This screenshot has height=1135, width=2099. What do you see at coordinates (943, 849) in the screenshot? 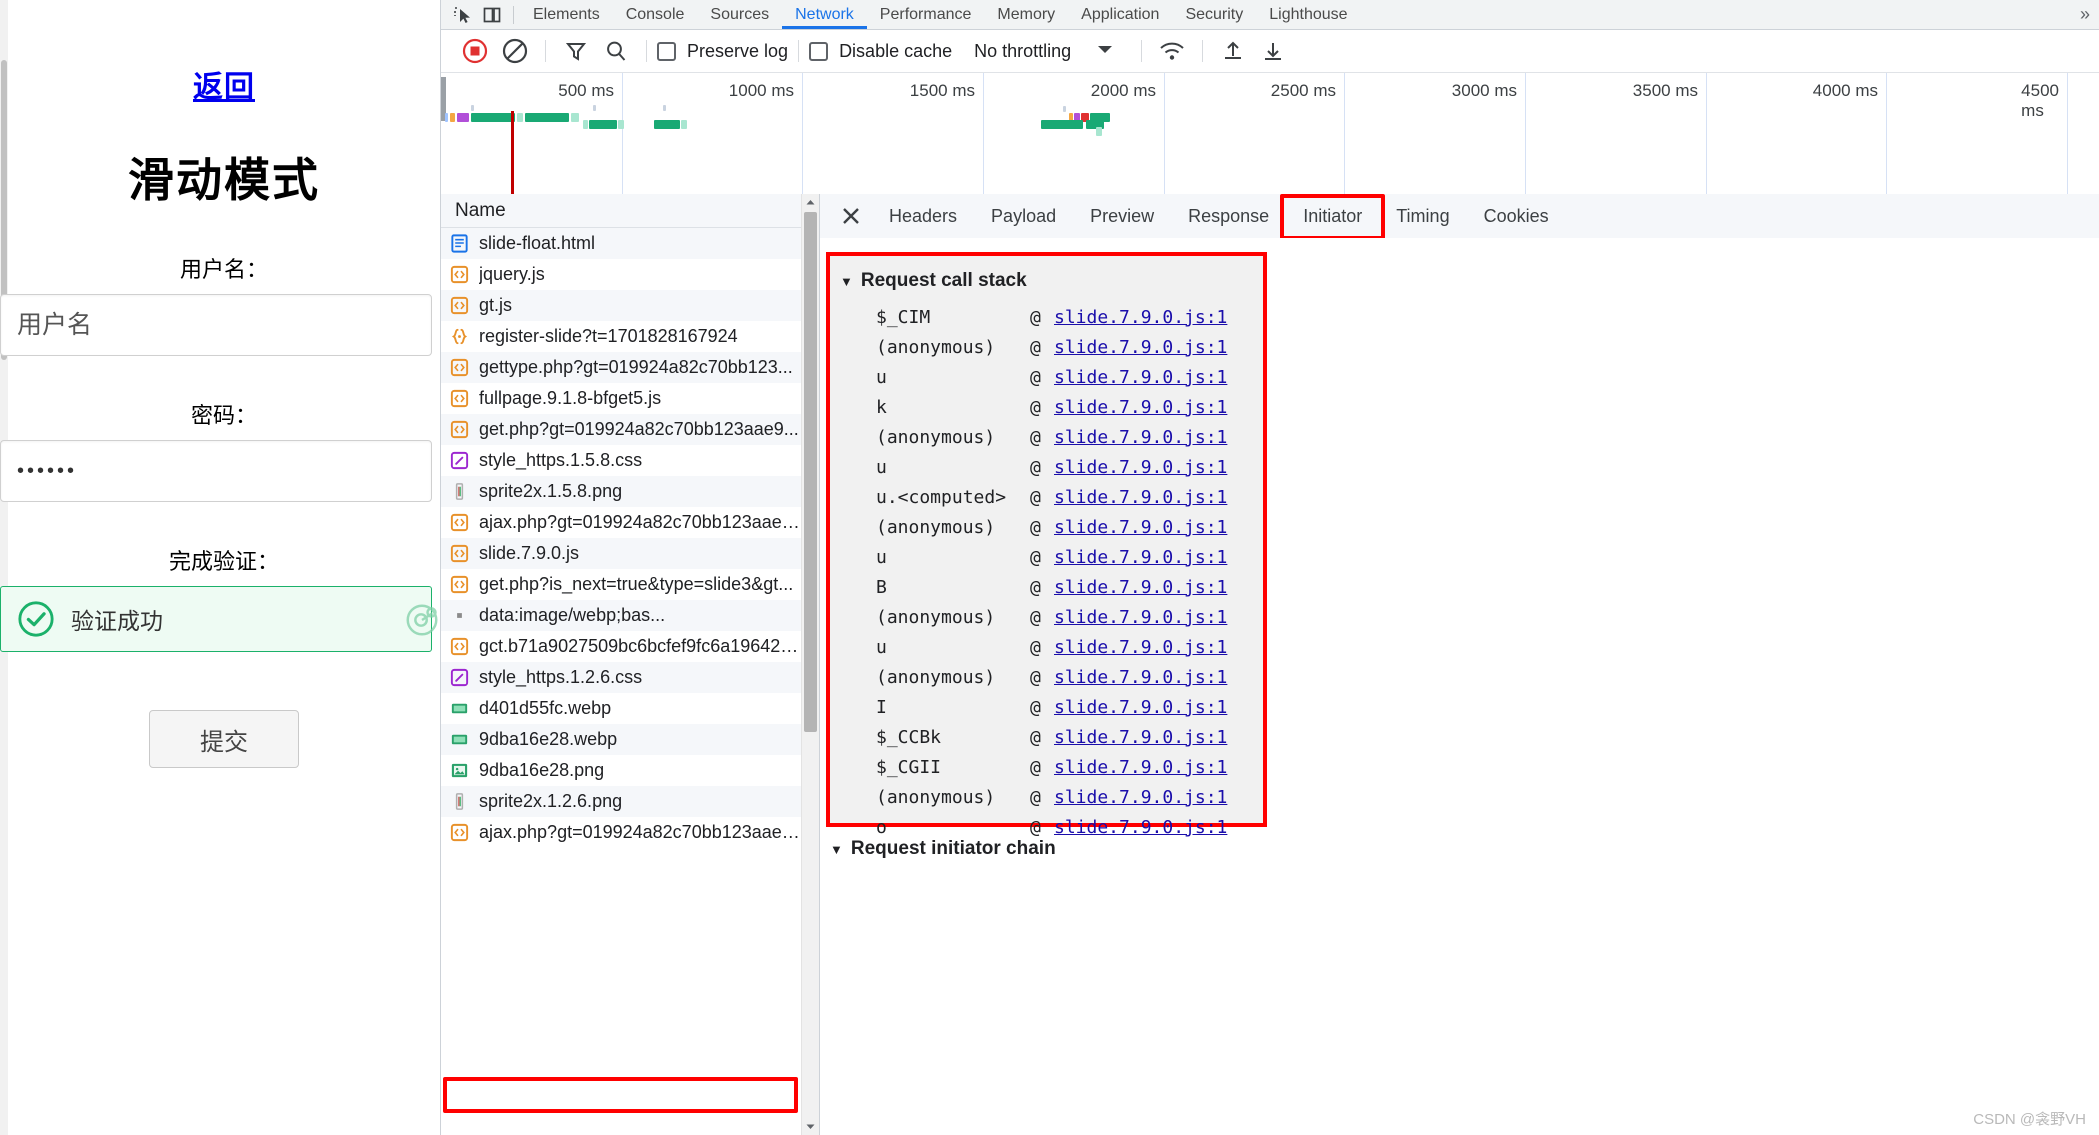
I see `request-initiator-chain-header: ▼ Request initiator chain` at bounding box center [943, 849].